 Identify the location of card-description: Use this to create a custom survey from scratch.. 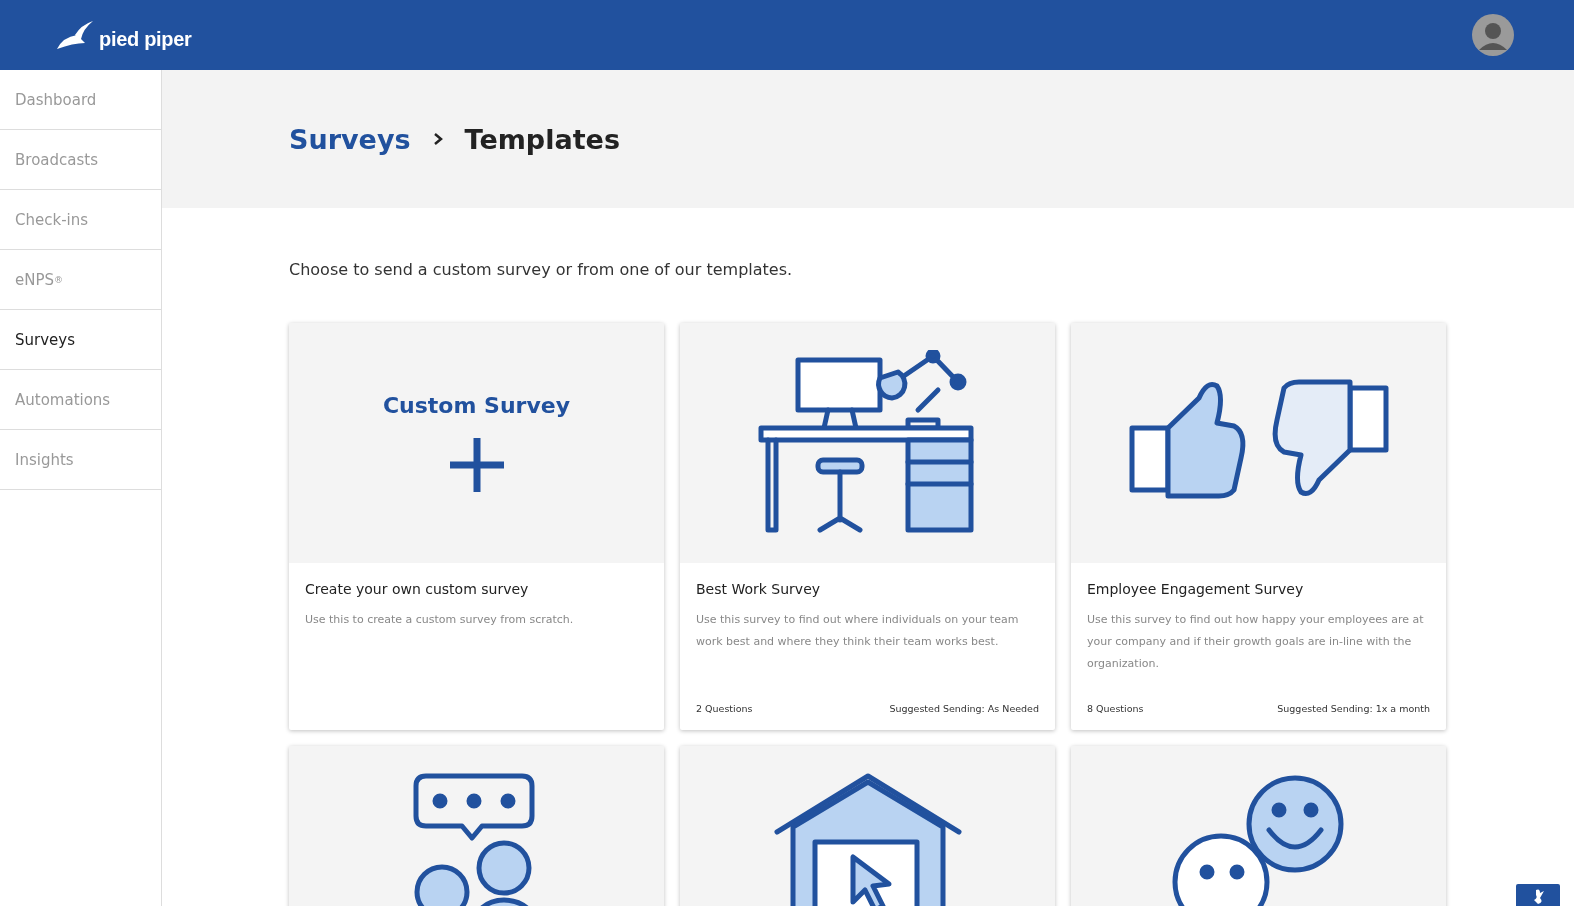
(440, 620).